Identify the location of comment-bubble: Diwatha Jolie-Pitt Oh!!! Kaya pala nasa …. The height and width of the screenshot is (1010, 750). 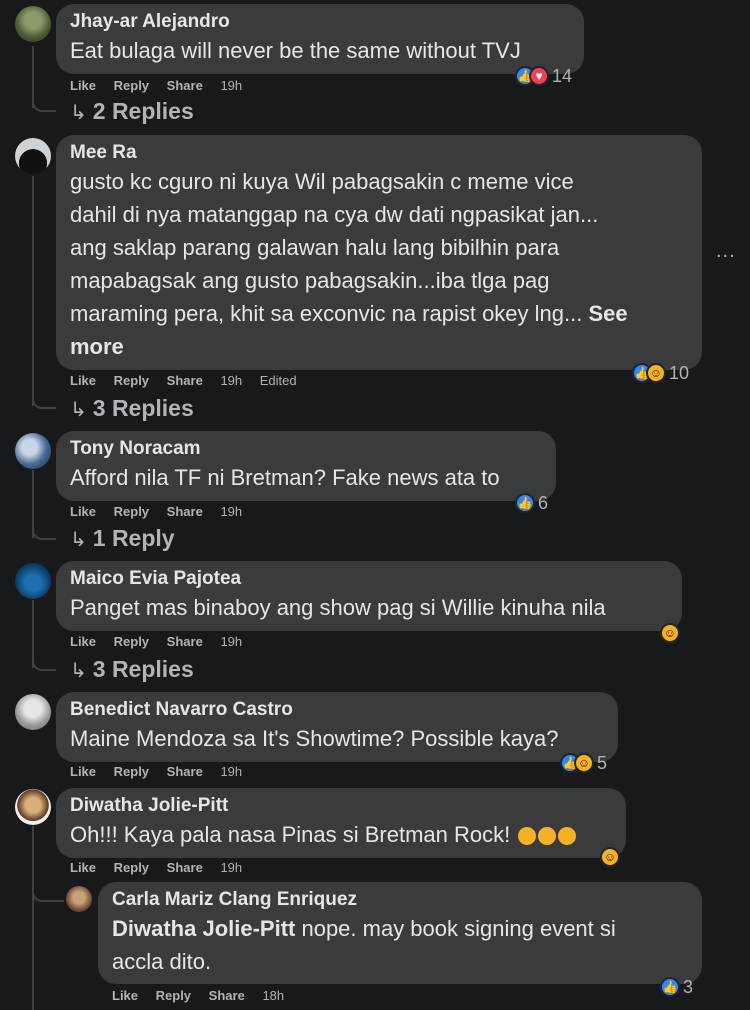
(341, 823).